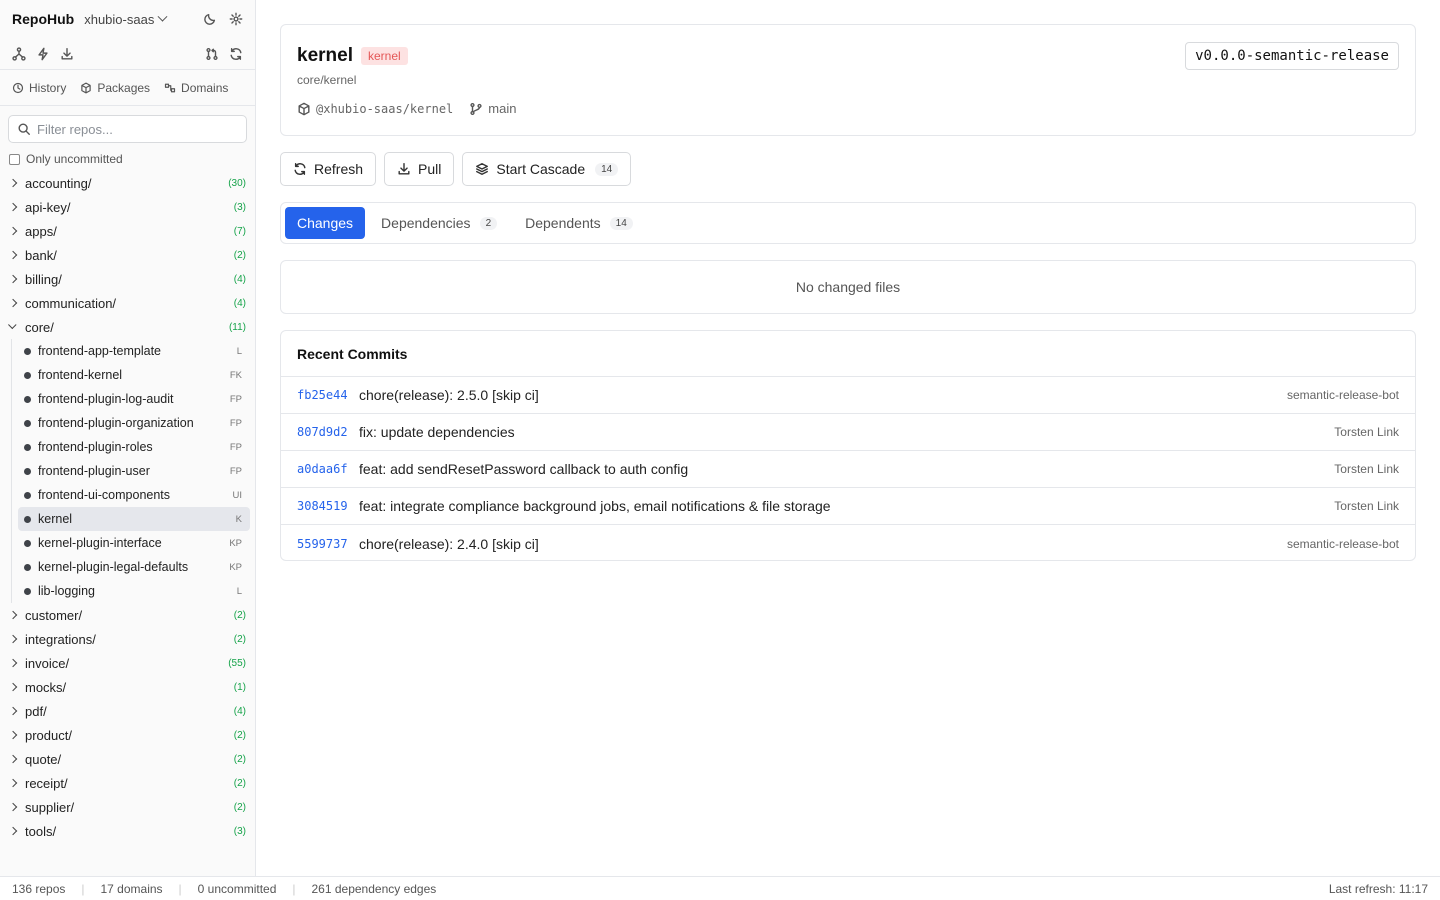 The height and width of the screenshot is (900, 1440). Describe the element at coordinates (127, 759) in the screenshot. I see `group-quote: quote/(2)` at that location.